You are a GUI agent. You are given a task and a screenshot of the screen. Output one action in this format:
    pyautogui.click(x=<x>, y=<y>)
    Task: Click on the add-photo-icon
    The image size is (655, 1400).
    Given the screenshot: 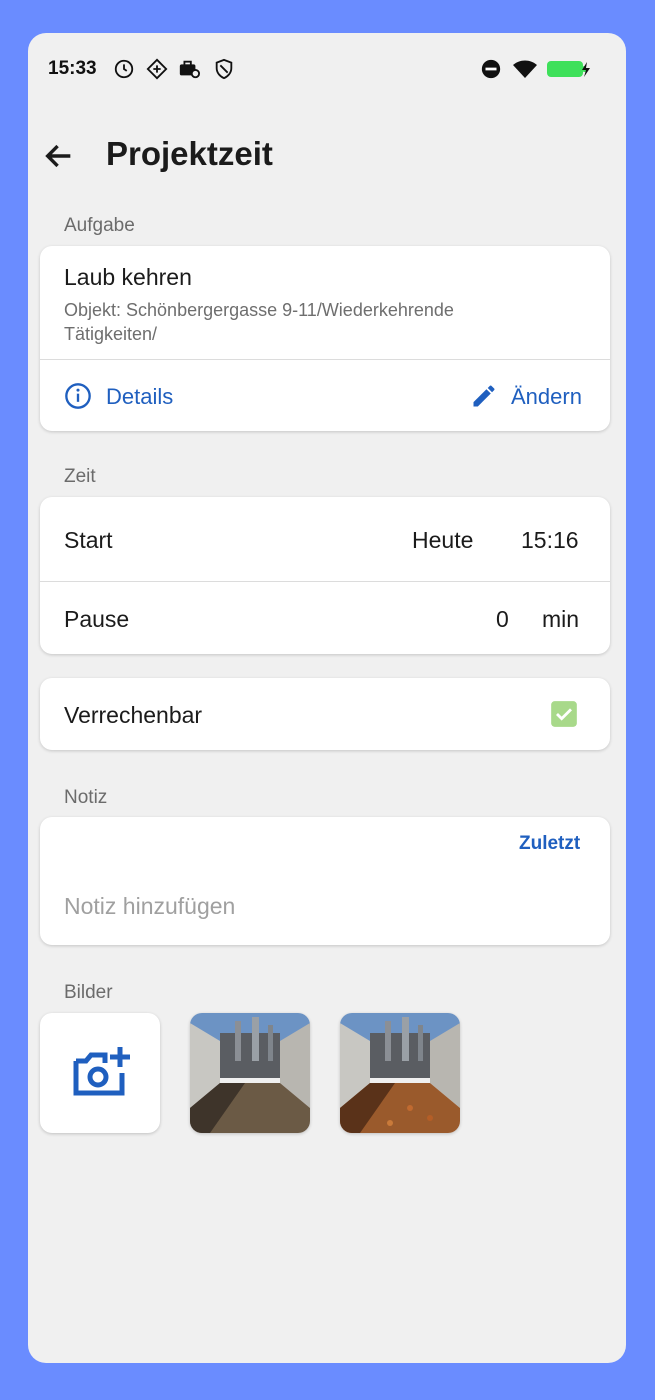 What is the action you would take?
    pyautogui.click(x=101, y=1071)
    